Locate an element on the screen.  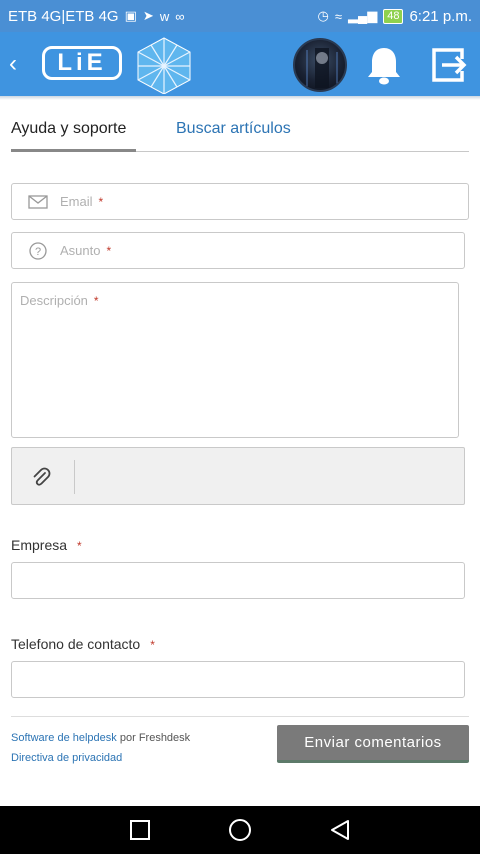
question-circle-icon: ? is located at coordinates (38, 251).